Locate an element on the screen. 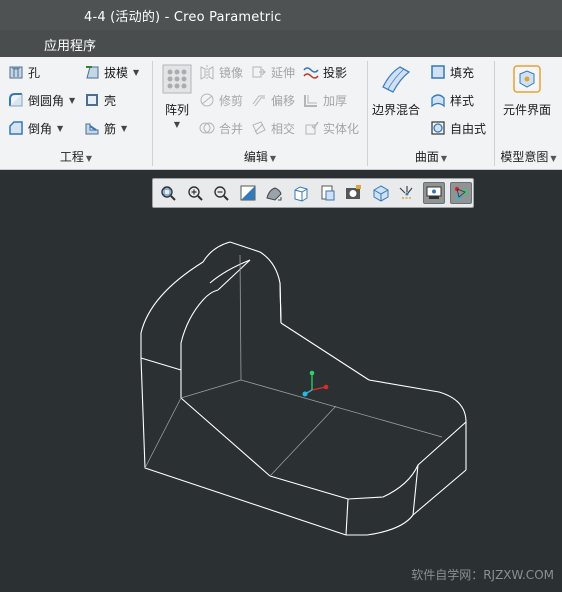  shell-icon is located at coordinates (92, 100).